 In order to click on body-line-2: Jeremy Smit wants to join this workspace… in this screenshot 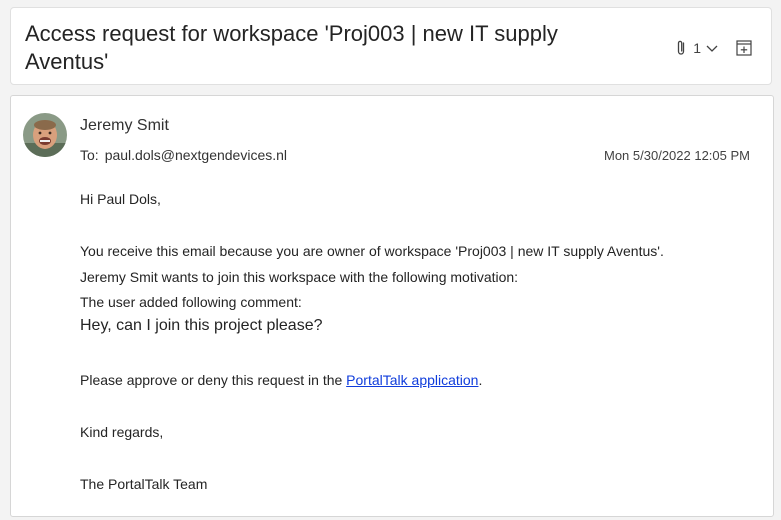, I will do `click(299, 277)`.